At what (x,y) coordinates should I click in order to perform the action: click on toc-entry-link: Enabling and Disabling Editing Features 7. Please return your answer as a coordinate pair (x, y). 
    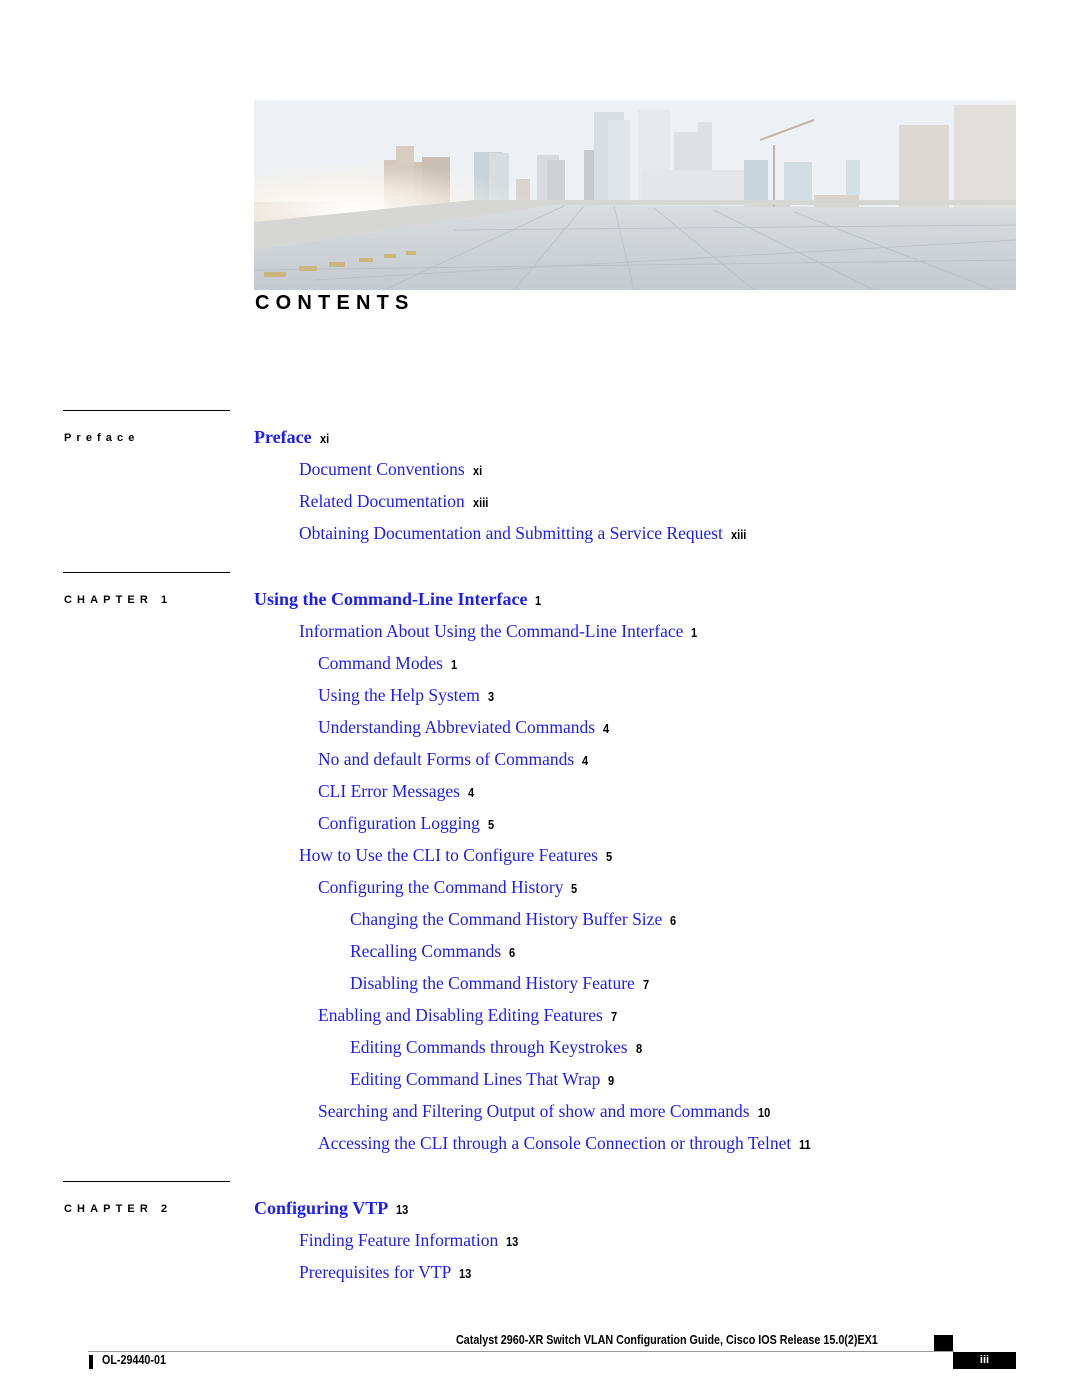
    Looking at the image, I should click on (468, 1016).